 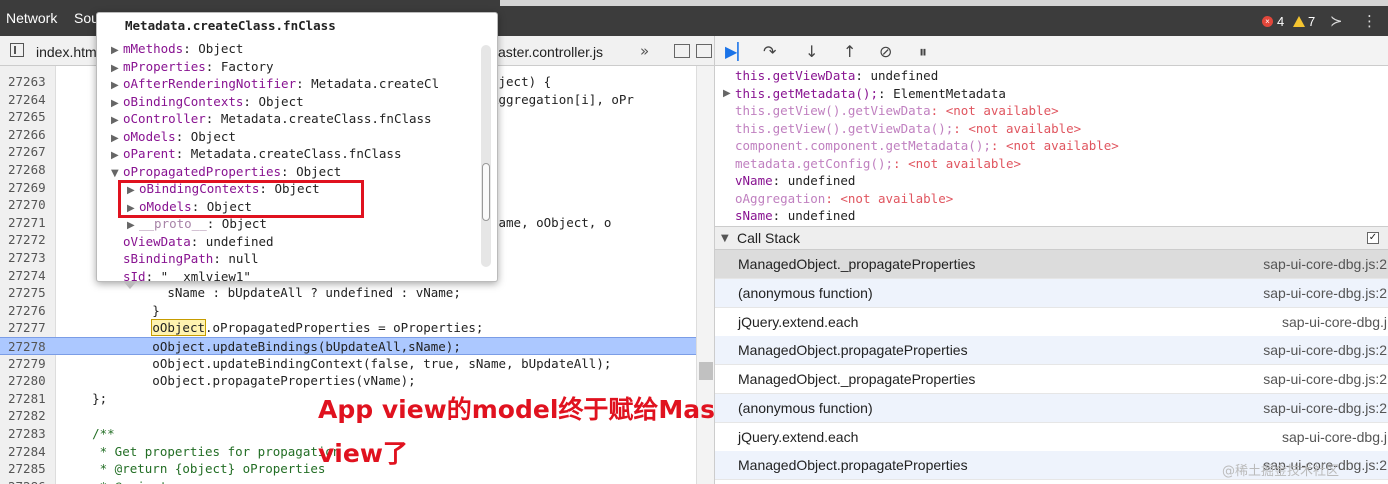 What do you see at coordinates (30, 469) in the screenshot?
I see `line-number: 27285` at bounding box center [30, 469].